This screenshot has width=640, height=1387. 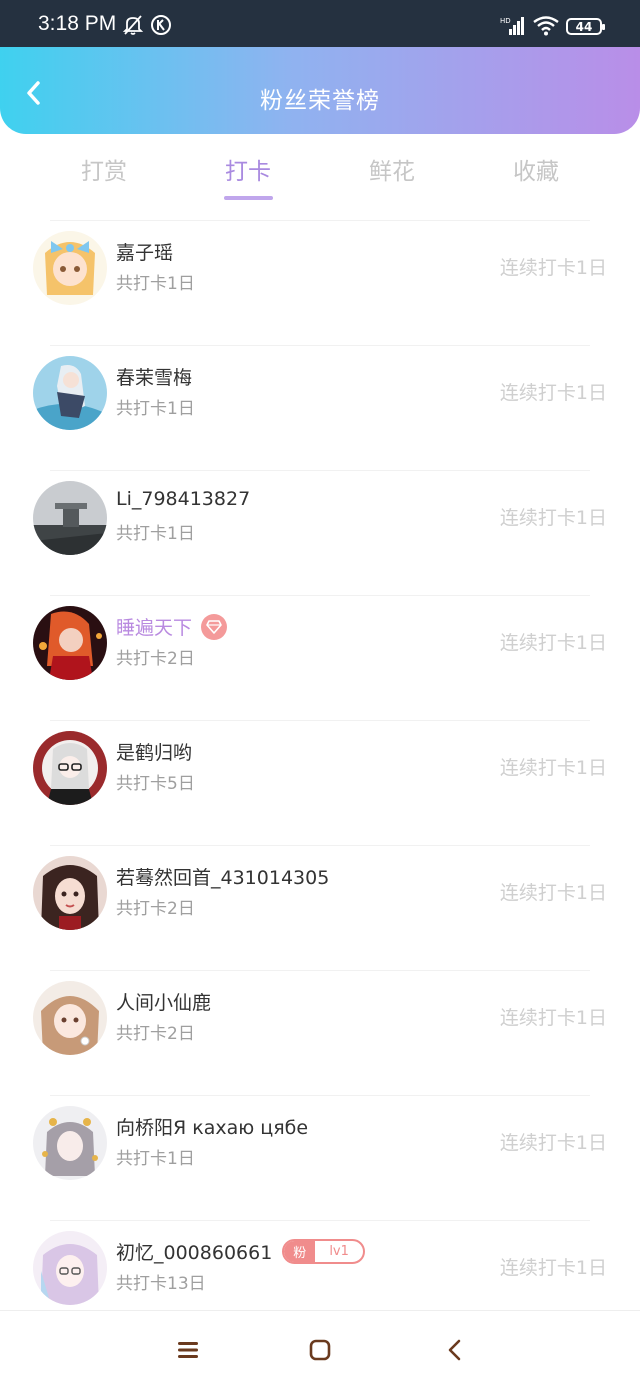 I want to click on user-name: 睡遍天下, so click(x=172, y=626).